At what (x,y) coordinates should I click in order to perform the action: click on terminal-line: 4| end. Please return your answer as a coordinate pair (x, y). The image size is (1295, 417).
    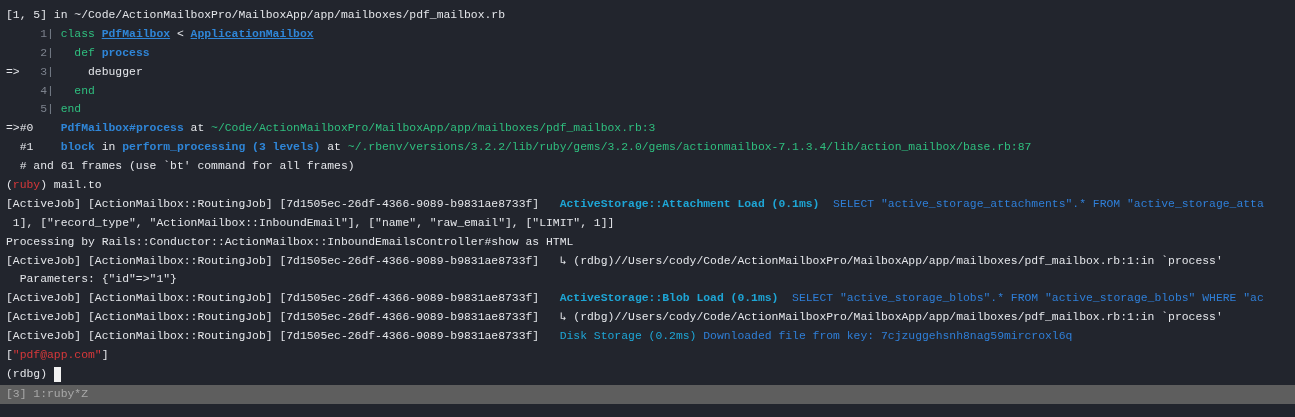
    Looking at the image, I should click on (67, 91).